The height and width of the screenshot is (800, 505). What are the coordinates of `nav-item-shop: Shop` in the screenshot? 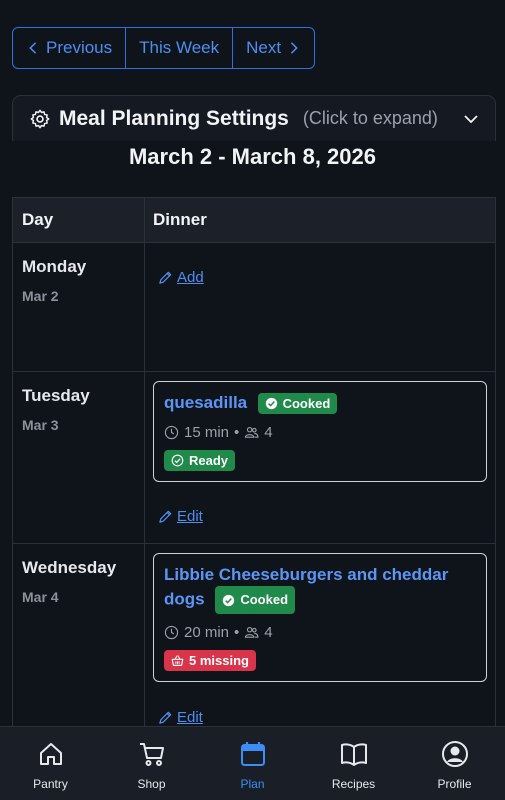 It's located at (151, 763).